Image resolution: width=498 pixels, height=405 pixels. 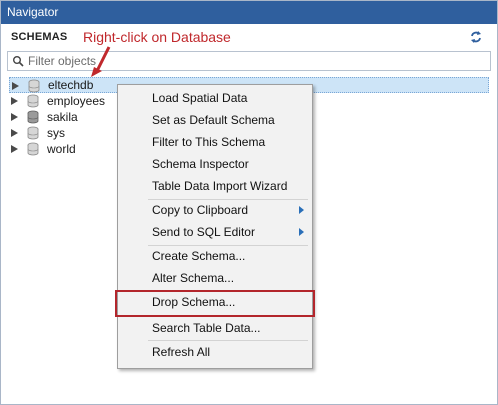 What do you see at coordinates (203, 232) in the screenshot?
I see `menu-item-label: Send to SQL Editor` at bounding box center [203, 232].